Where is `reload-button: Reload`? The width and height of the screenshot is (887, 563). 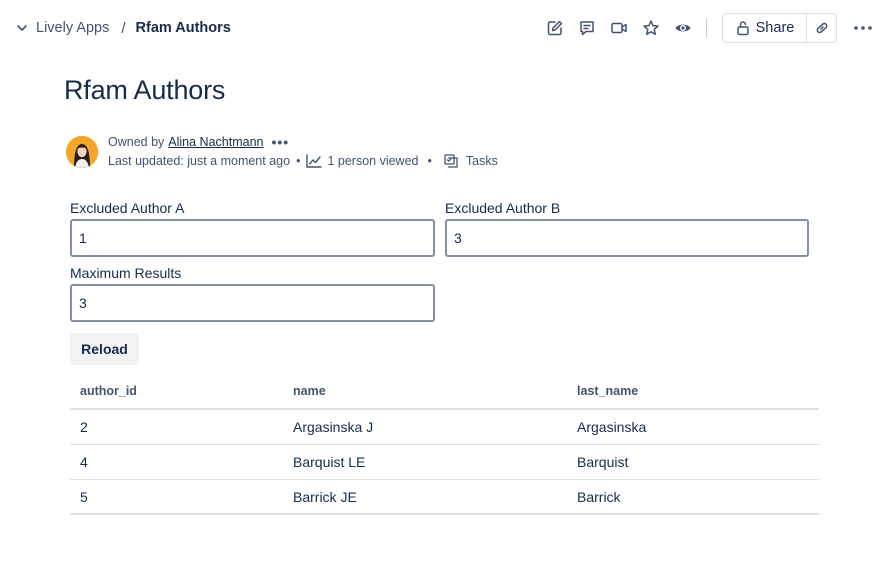
reload-button: Reload is located at coordinates (104, 349).